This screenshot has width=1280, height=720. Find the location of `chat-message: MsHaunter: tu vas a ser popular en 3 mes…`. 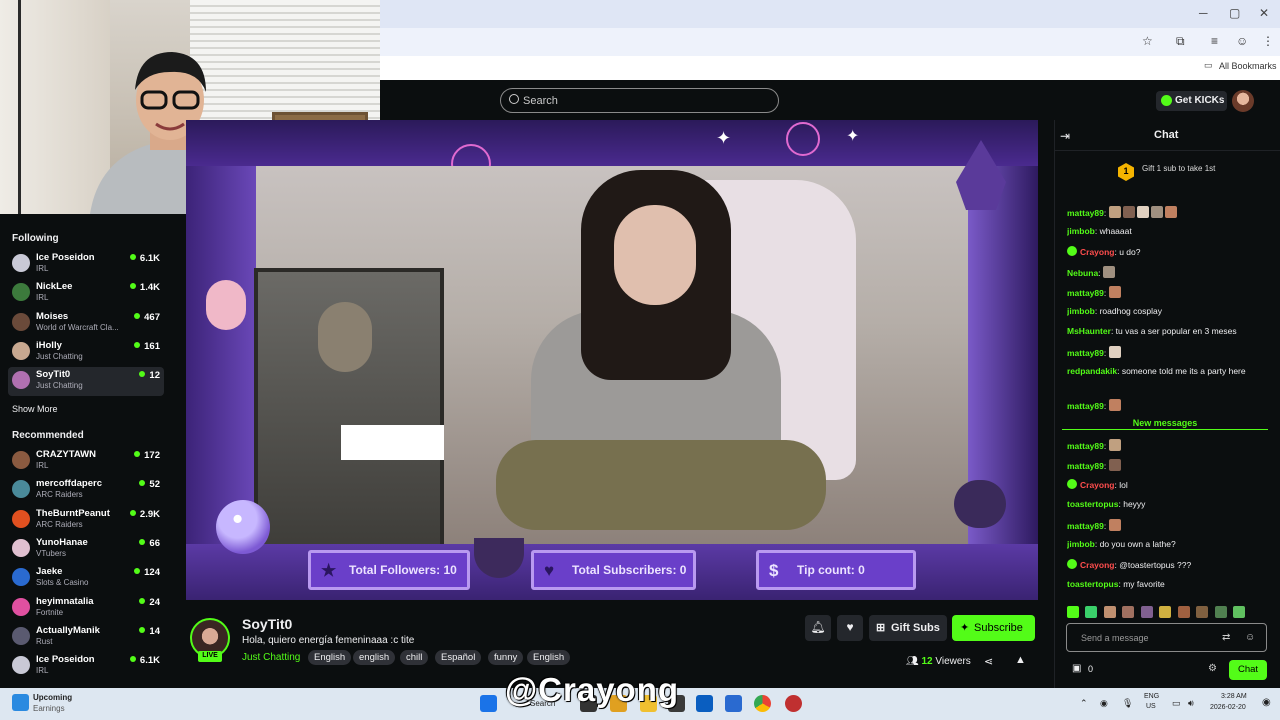

chat-message: MsHaunter: tu vas a ser popular en 3 mes… is located at coordinates (1169, 331).